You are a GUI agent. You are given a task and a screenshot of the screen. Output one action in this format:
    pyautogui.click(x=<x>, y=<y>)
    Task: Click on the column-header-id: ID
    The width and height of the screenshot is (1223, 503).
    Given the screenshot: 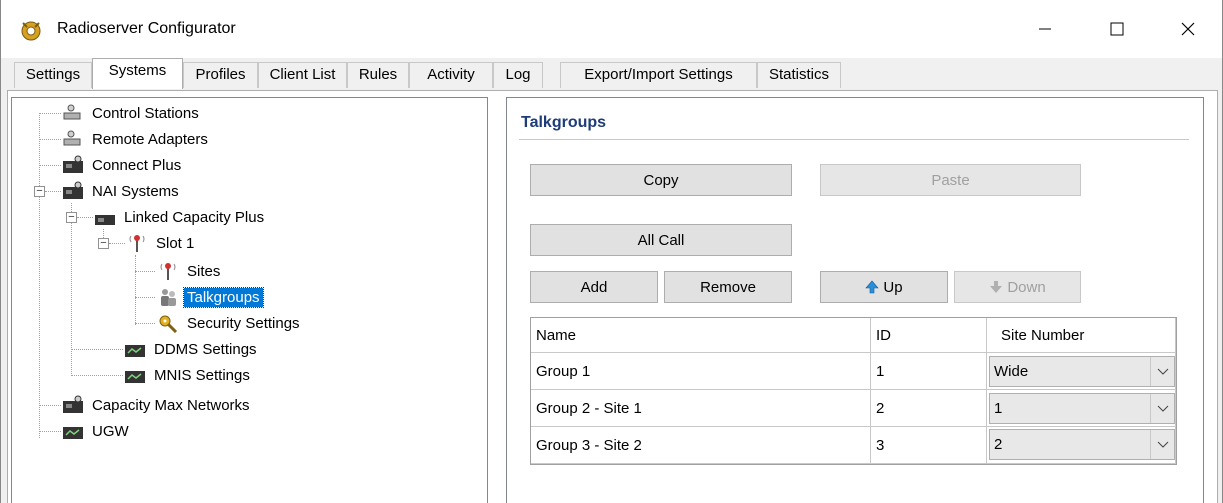 What is the action you would take?
    pyautogui.click(x=929, y=335)
    